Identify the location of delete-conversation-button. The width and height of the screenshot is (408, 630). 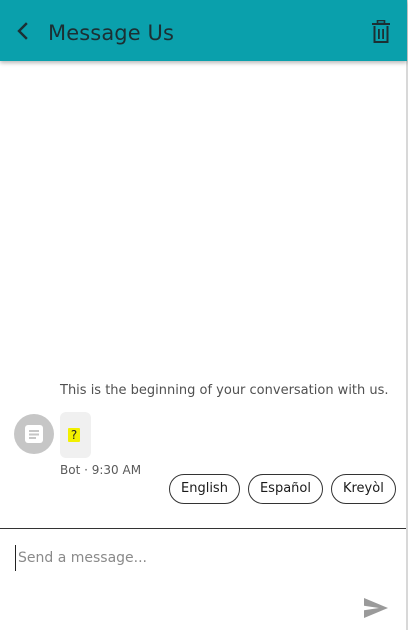
(381, 31).